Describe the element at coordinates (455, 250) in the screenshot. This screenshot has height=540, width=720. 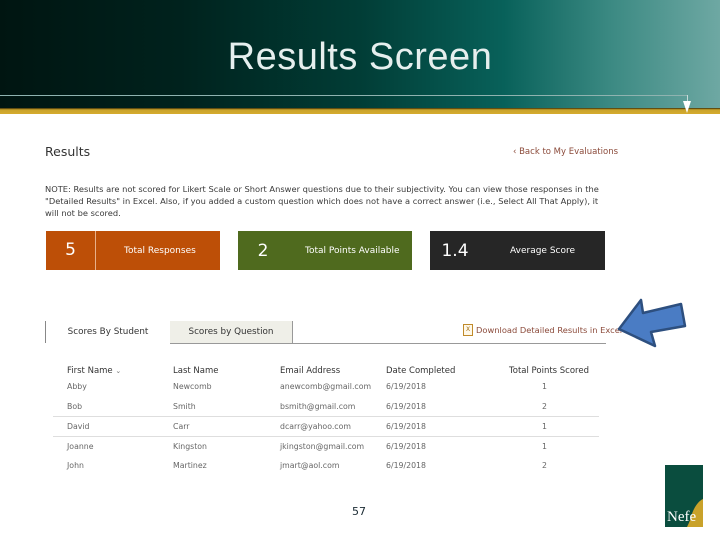
I see `stat-value: 1.4` at that location.